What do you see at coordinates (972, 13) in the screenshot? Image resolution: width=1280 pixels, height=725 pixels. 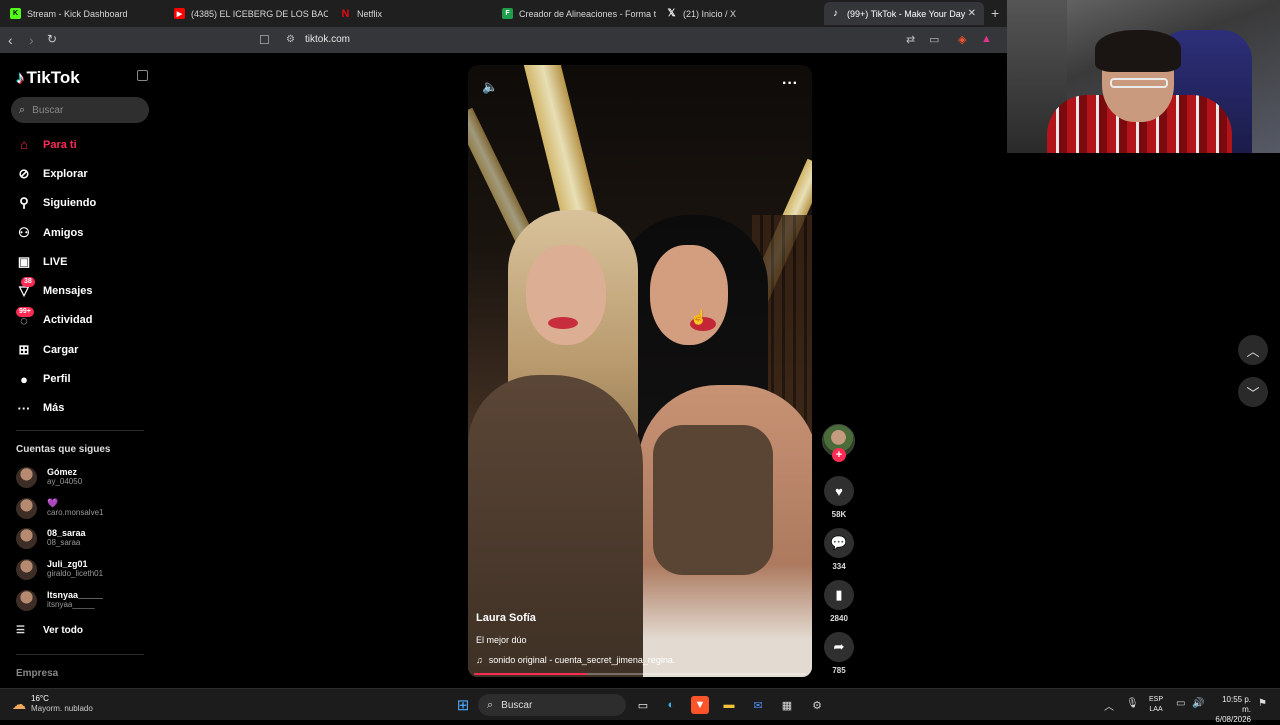 I see `close-tab-icon: ✕` at bounding box center [972, 13].